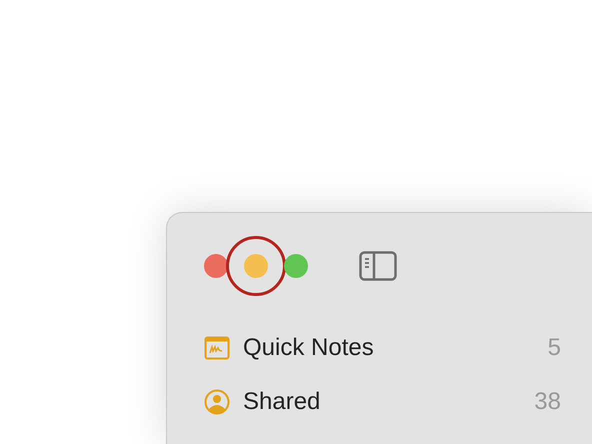 This screenshot has height=444, width=592. What do you see at coordinates (281, 402) in the screenshot?
I see `item-label: Shared` at bounding box center [281, 402].